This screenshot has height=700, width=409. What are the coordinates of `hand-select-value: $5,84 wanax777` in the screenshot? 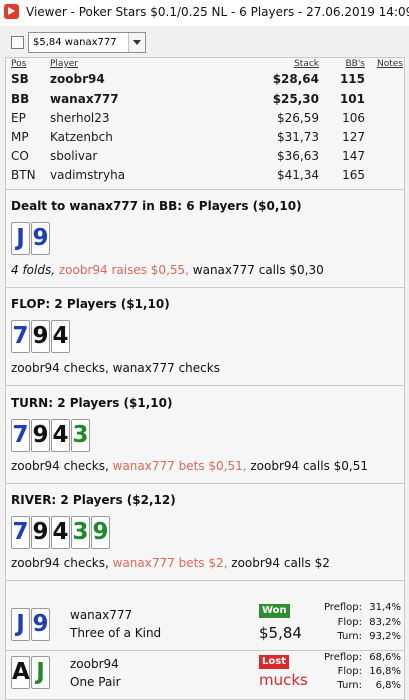 It's located at (75, 42).